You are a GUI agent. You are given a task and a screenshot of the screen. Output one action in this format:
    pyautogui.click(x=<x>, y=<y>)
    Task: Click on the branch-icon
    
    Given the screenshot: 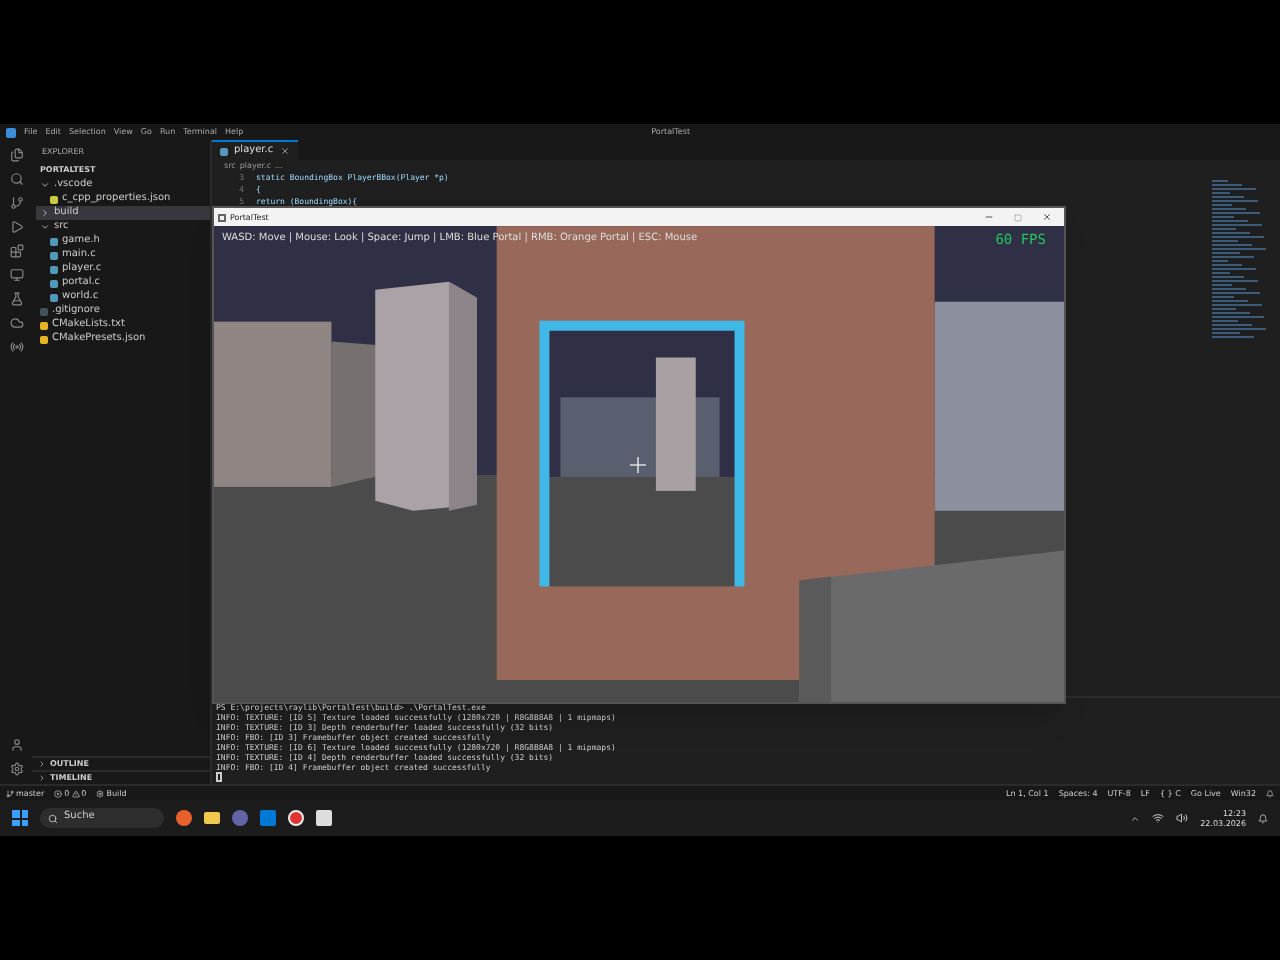 What is the action you would take?
    pyautogui.click(x=10, y=793)
    